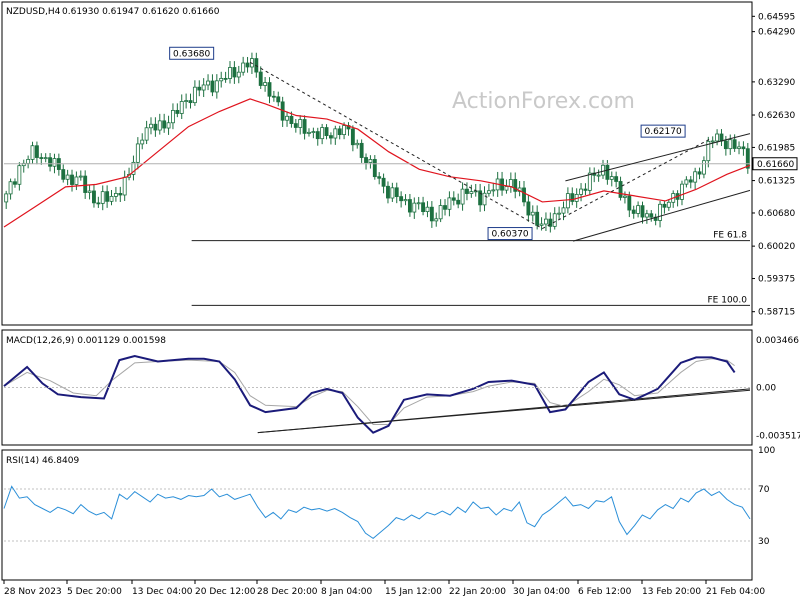 The width and height of the screenshot is (800, 604). I want to click on x-tick-label: 8 Jan 04:00, so click(347, 592).